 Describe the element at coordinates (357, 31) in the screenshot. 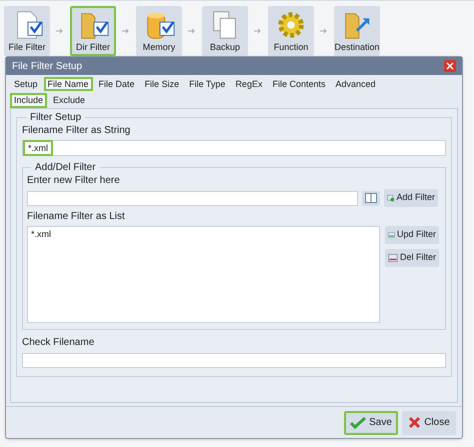

I see `toolbar-button: Destination` at that location.